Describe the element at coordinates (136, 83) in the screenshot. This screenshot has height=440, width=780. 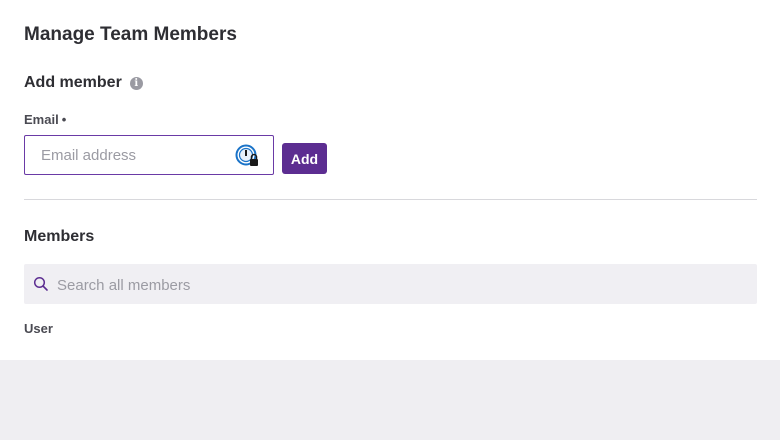
I see `info-icon: i` at that location.